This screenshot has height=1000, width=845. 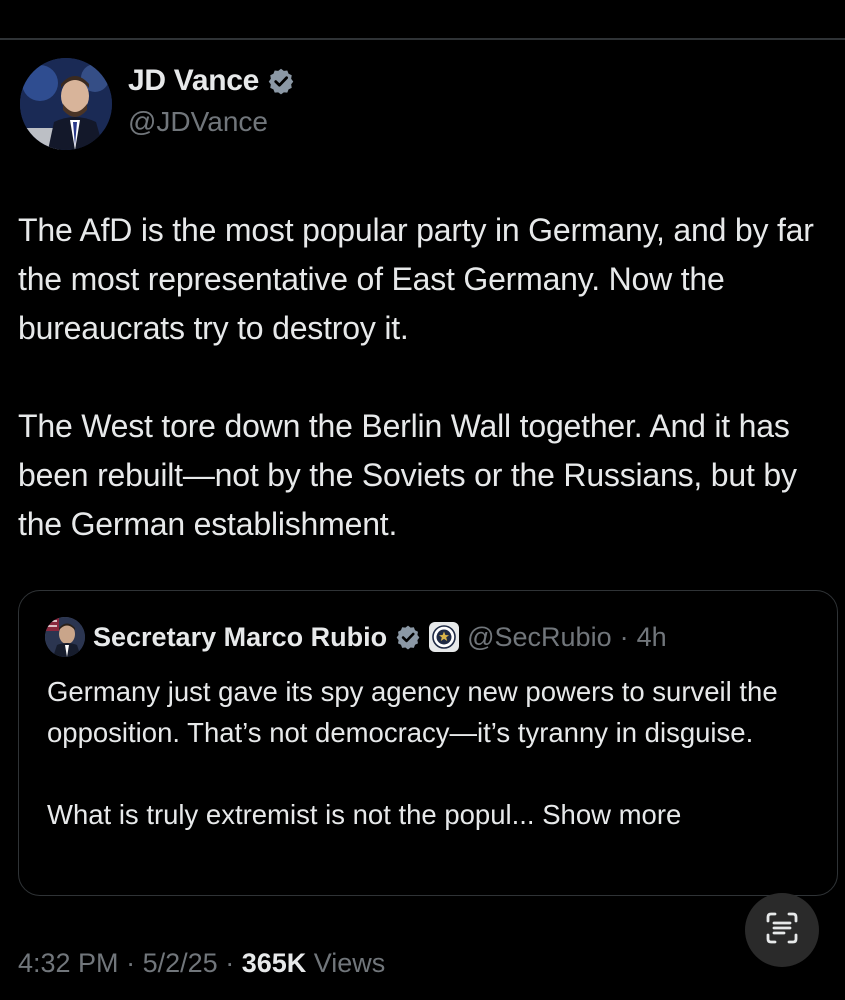 I want to click on quoted-author-handle: @SecRubio, so click(x=539, y=637).